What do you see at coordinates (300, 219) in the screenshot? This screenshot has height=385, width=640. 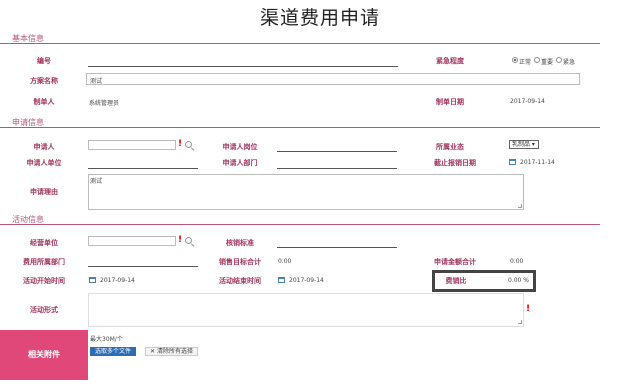 I see `section-activity-info: 活动信息` at bounding box center [300, 219].